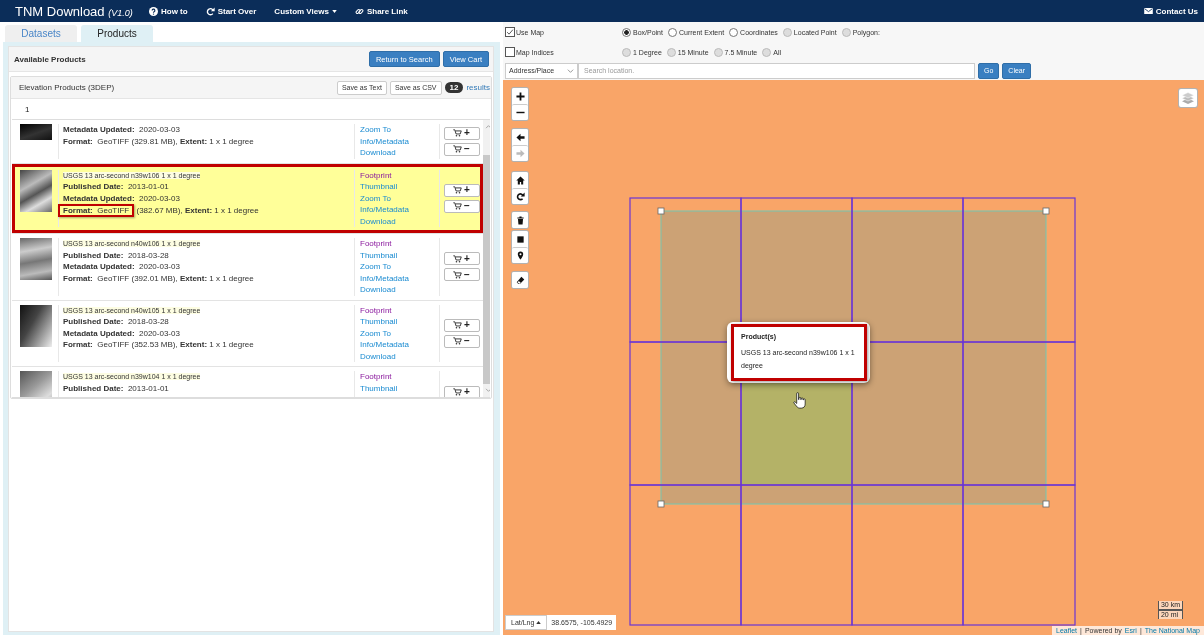  Describe the element at coordinates (381, 11) in the screenshot. I see `nav-link: Share Link` at that location.